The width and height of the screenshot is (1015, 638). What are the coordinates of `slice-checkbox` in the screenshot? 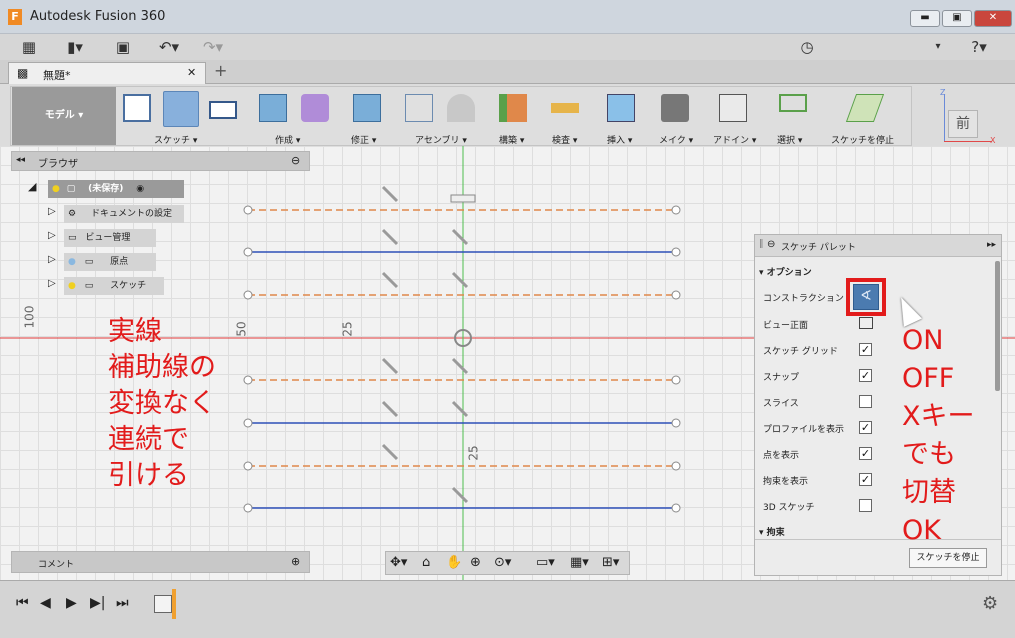 It's located at (865, 401).